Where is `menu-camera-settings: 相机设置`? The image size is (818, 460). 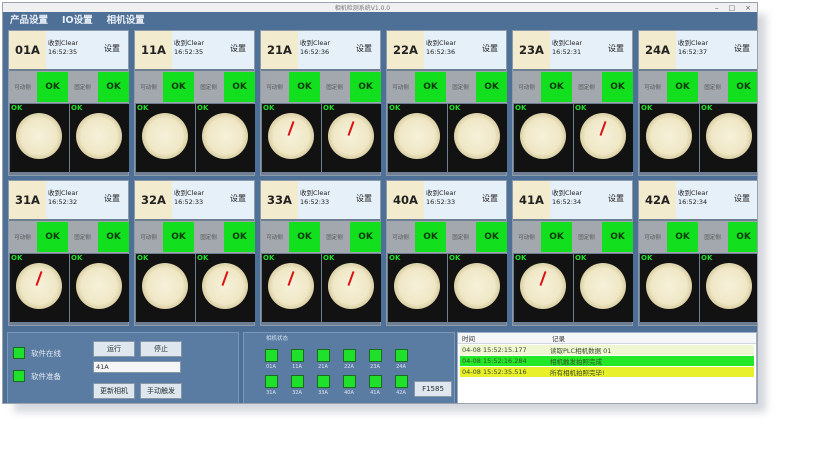
menu-camera-settings: 相机设置 is located at coordinates (126, 19).